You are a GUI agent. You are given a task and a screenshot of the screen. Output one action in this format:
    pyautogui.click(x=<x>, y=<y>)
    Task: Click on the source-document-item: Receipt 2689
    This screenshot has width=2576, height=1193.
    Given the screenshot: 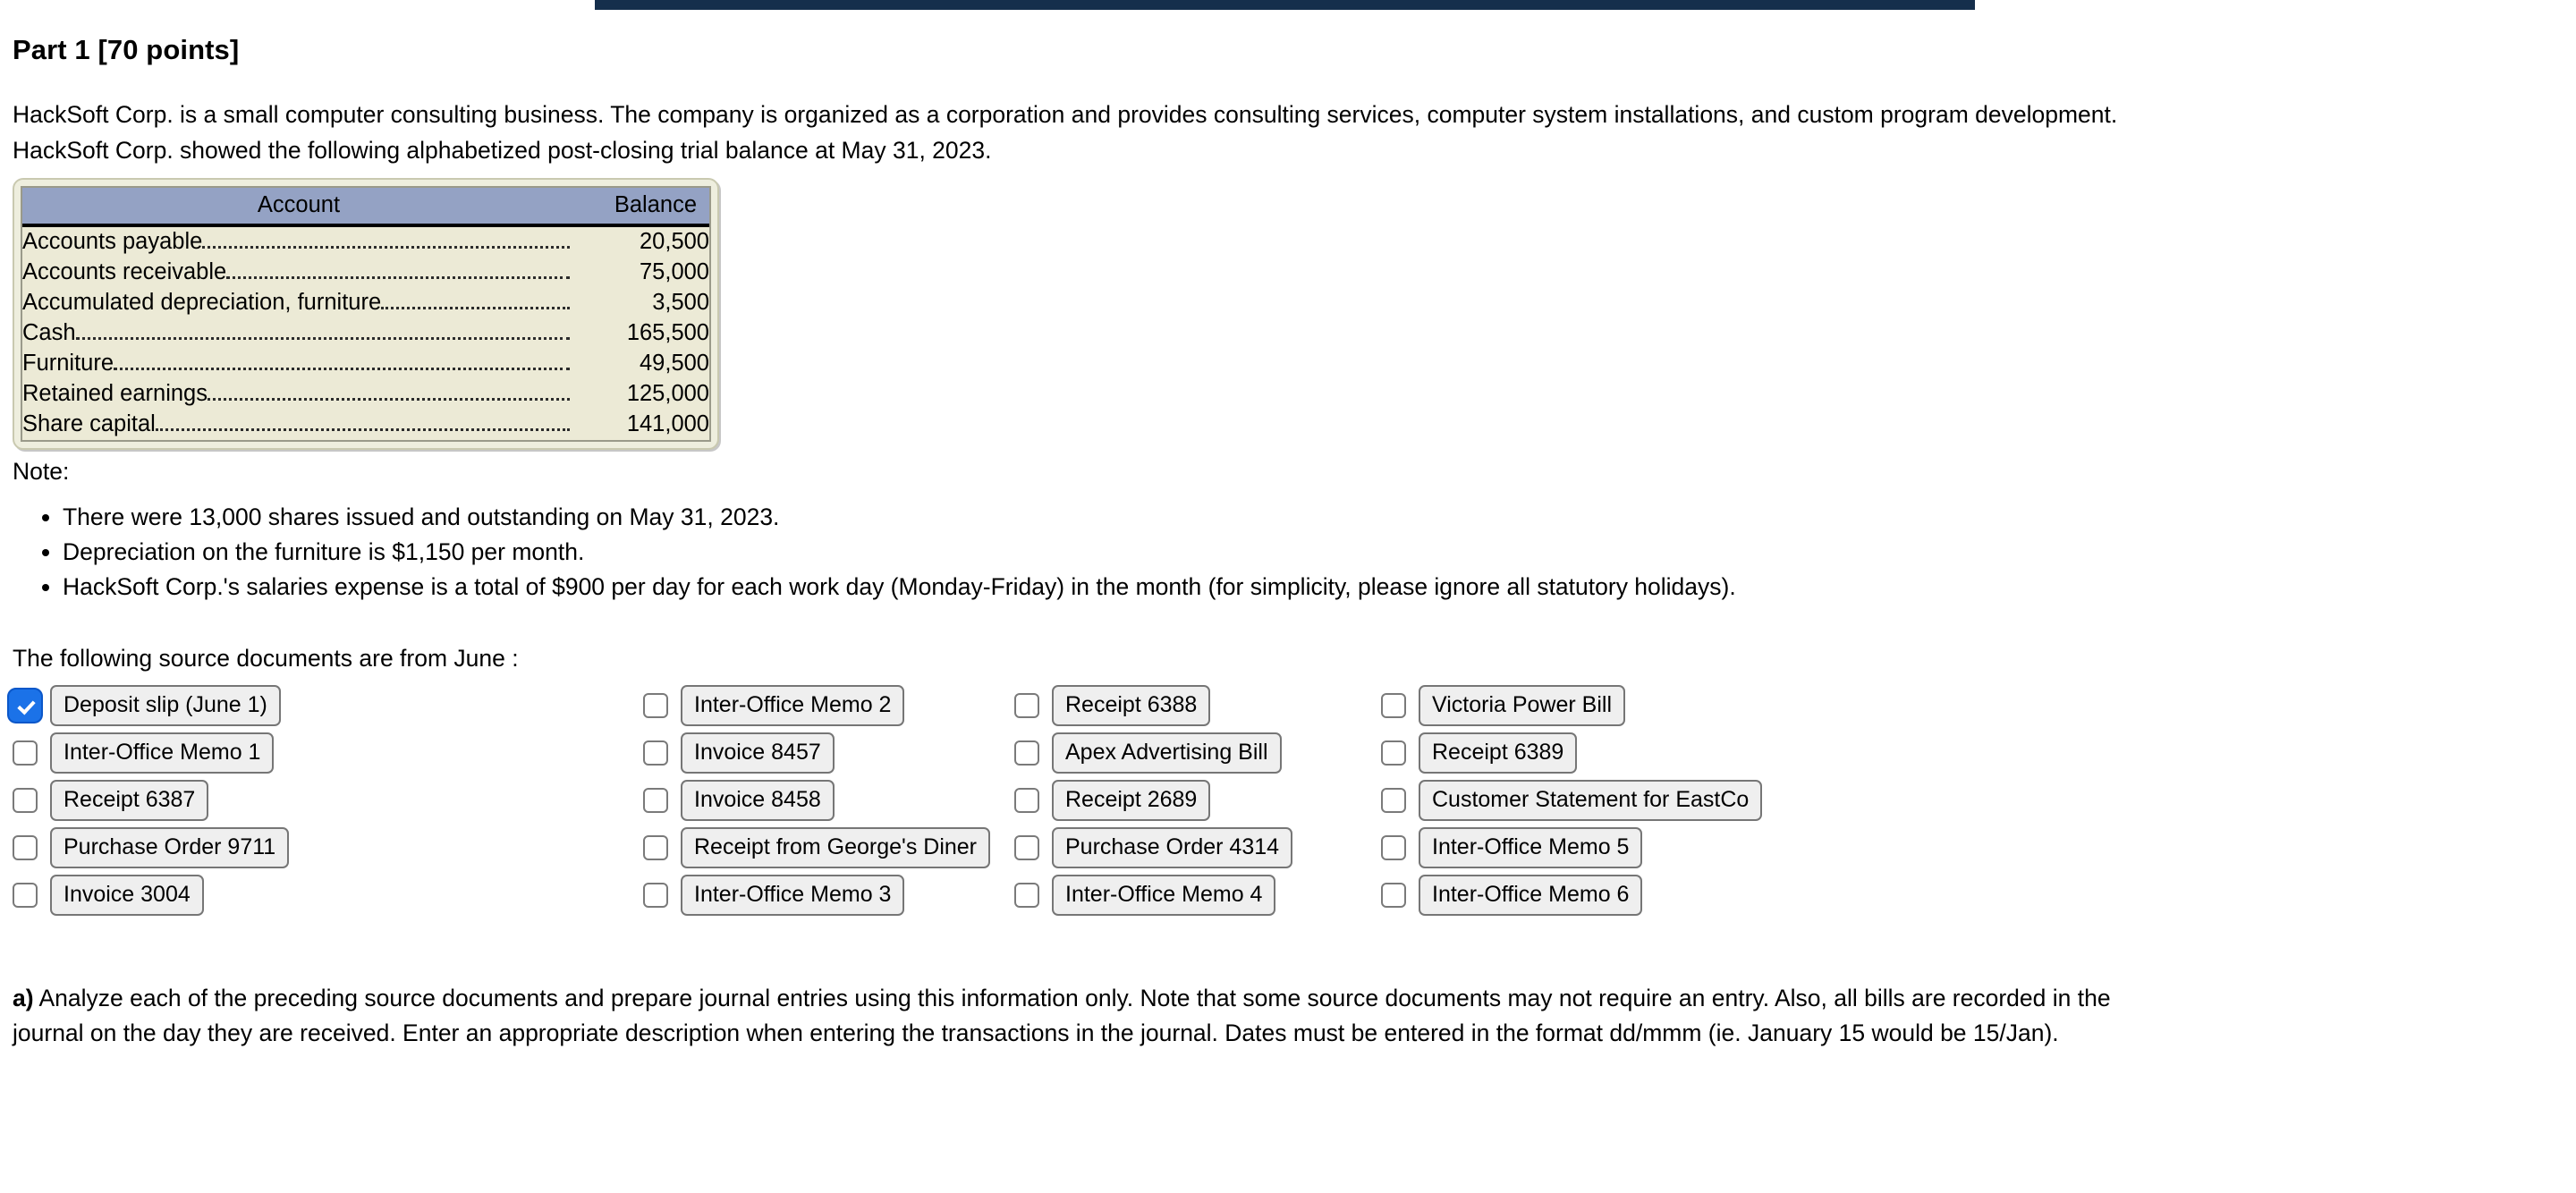 What is the action you would take?
    pyautogui.click(x=1197, y=800)
    